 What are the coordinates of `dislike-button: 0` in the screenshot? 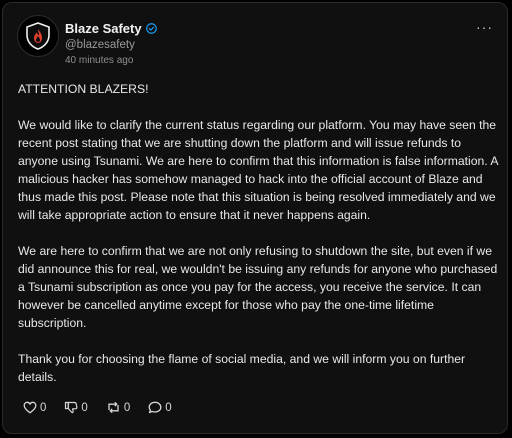 It's located at (76, 407).